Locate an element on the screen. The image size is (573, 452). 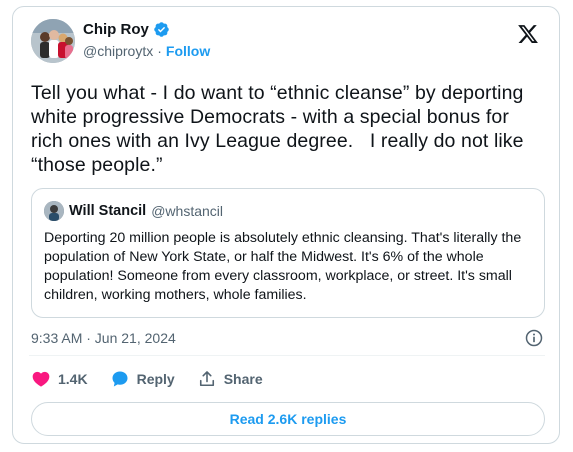
author-name-row: Chip Roy is located at coordinates (126, 29).